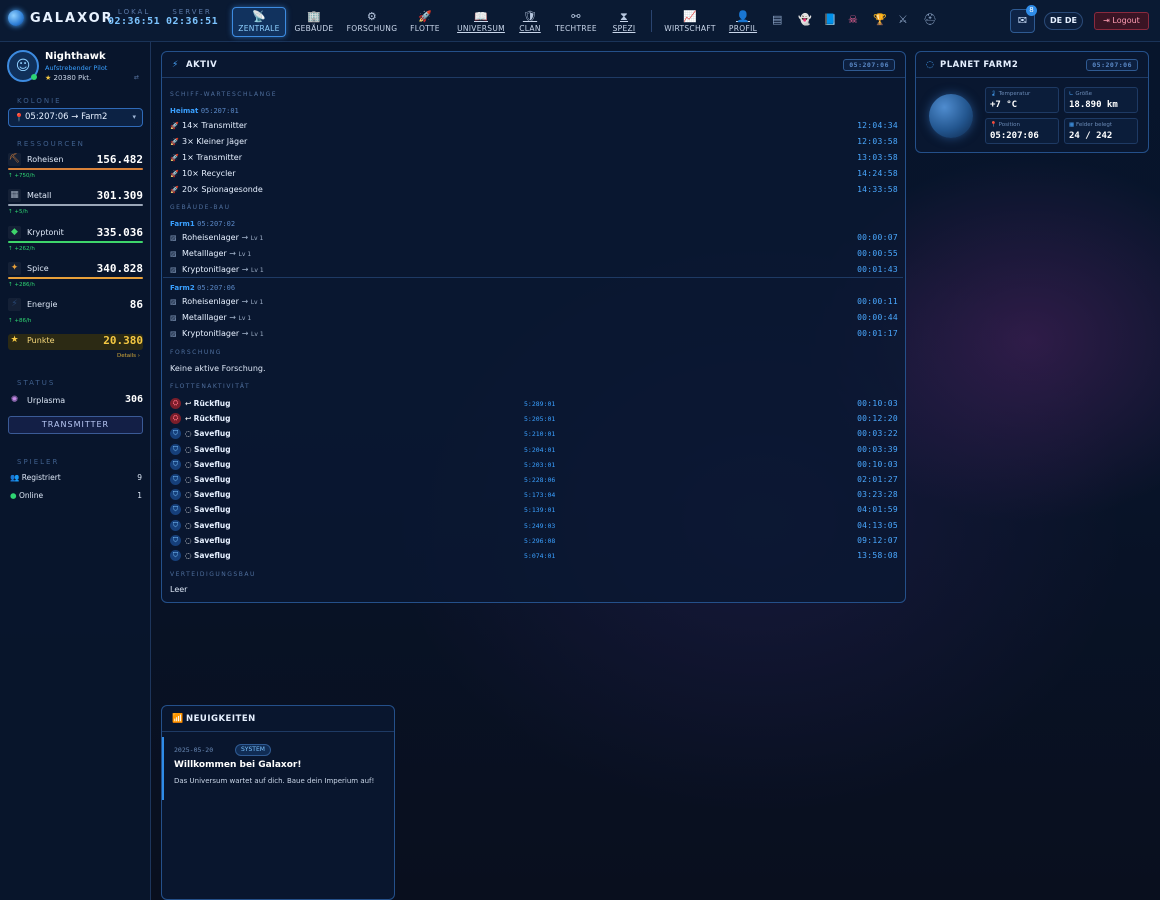 Image resolution: width=1160 pixels, height=900 pixels. I want to click on galaxy-logo-icon, so click(16, 18).